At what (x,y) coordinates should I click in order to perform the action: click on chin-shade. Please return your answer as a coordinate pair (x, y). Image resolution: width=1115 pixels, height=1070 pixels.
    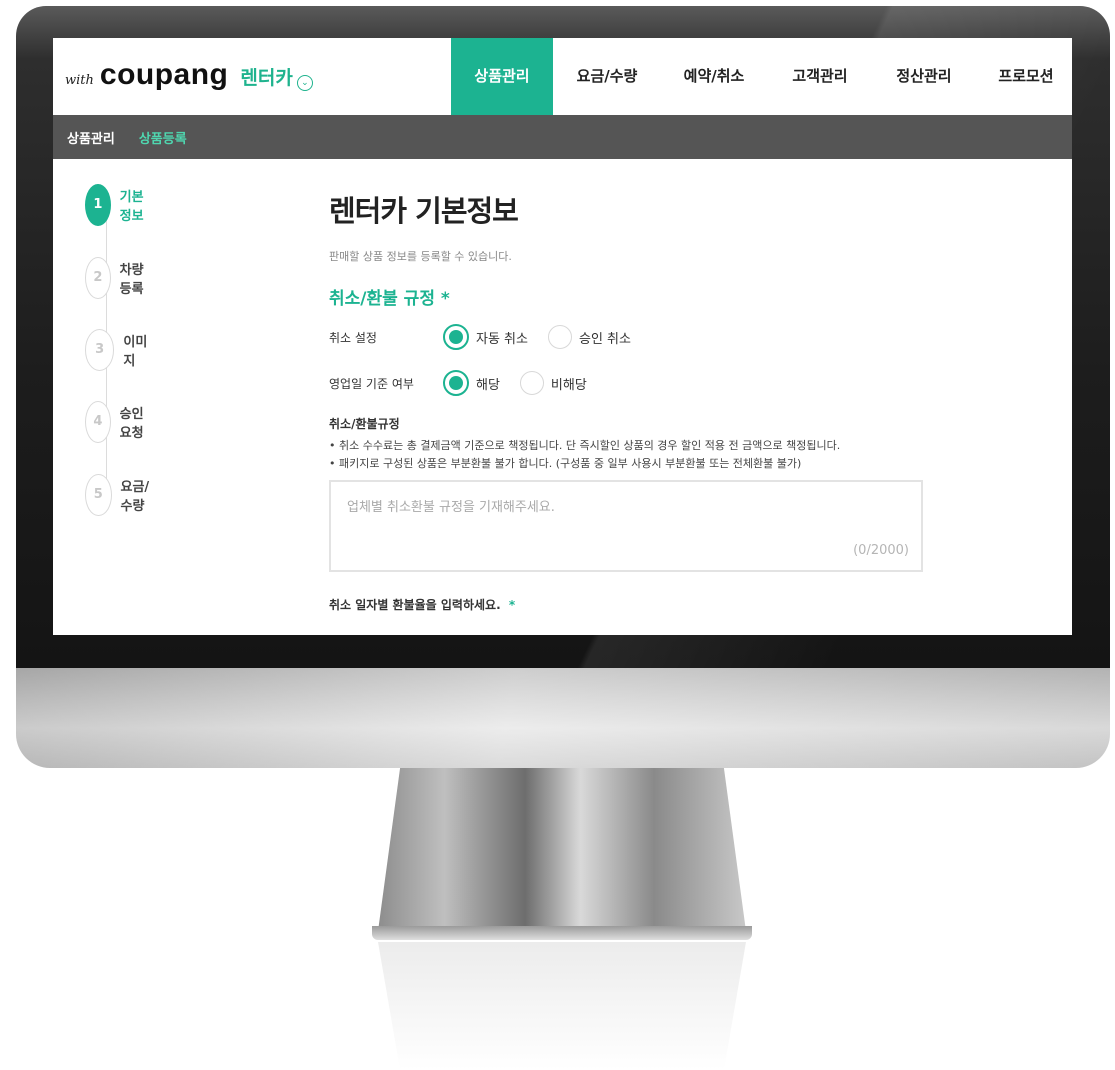
    Looking at the image, I should click on (563, 718).